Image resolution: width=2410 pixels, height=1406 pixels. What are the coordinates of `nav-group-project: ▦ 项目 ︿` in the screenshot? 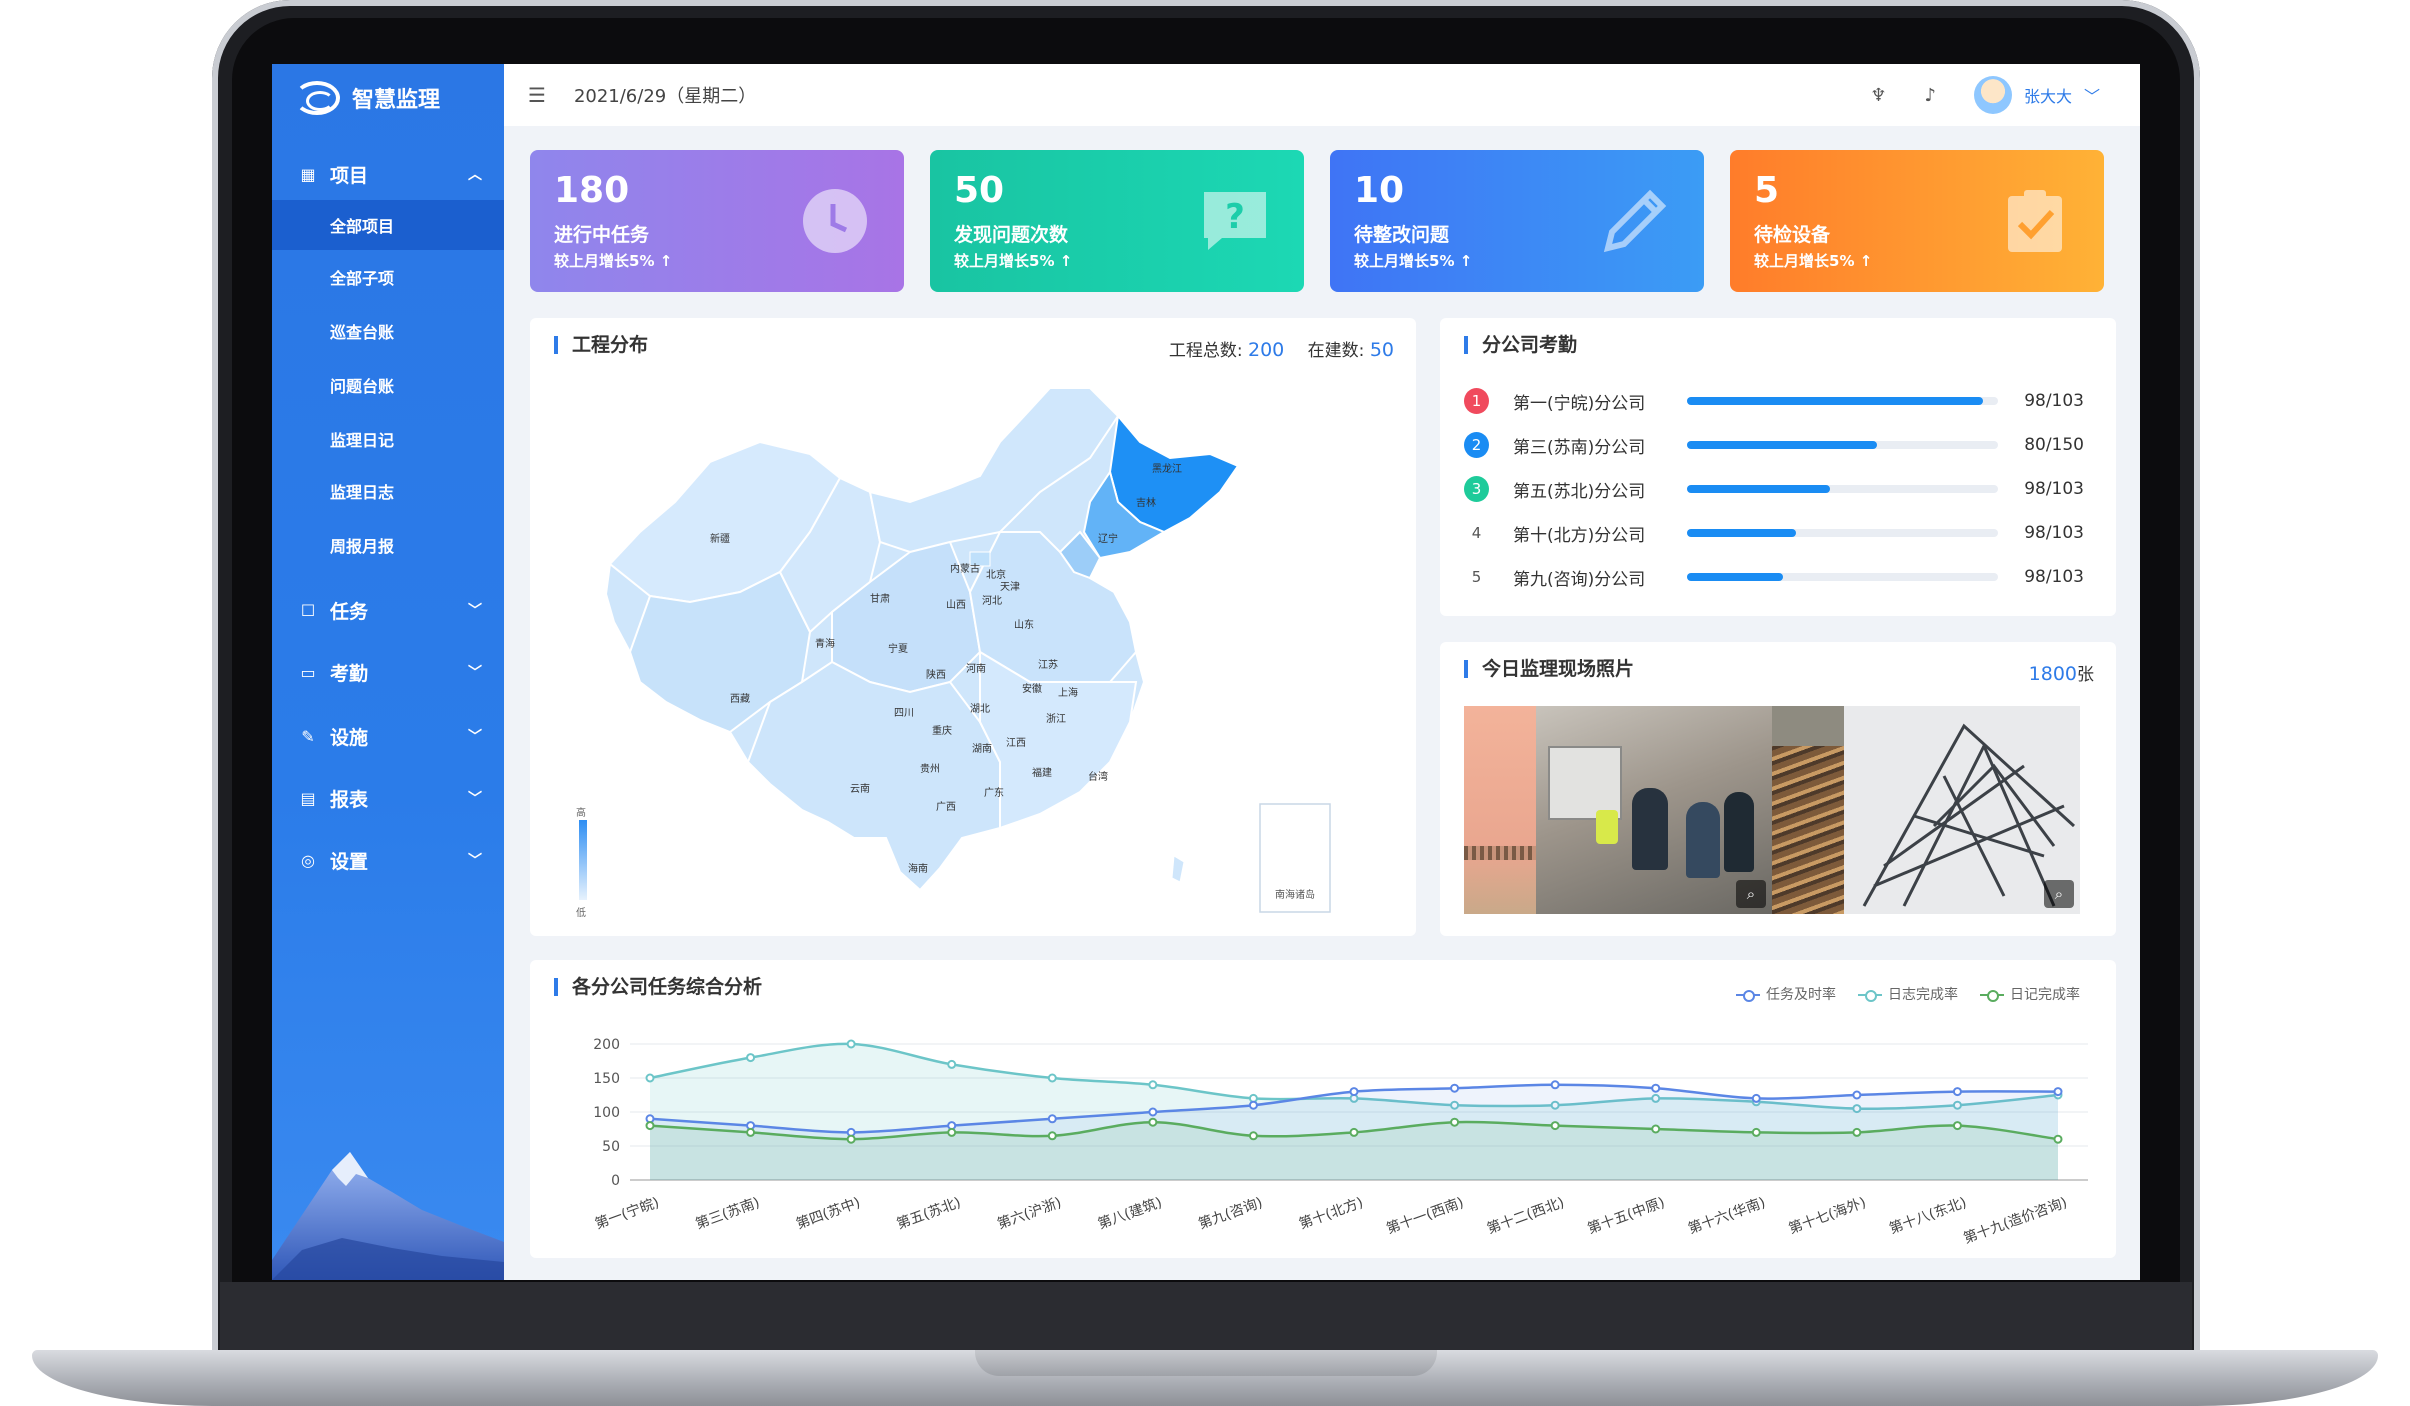 It's located at (388, 174).